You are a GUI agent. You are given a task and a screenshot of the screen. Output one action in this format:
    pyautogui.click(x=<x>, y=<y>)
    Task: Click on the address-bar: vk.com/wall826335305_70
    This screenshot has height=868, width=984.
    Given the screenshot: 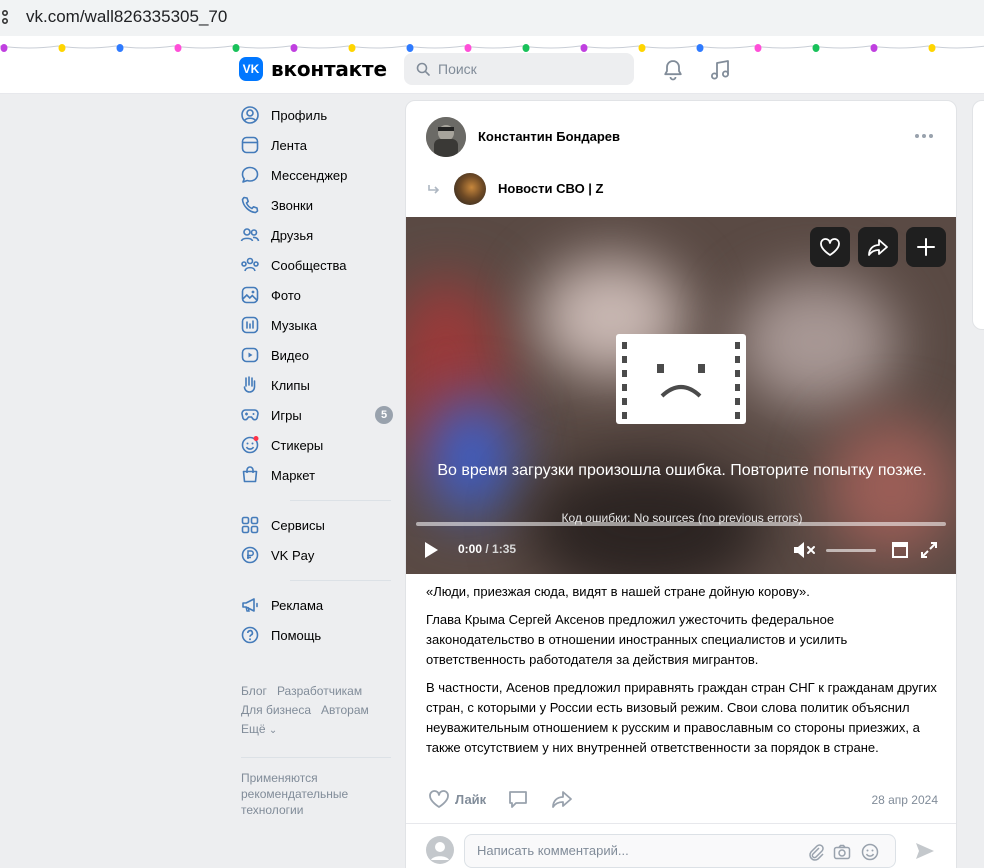 What is the action you would take?
    pyautogui.click(x=492, y=18)
    